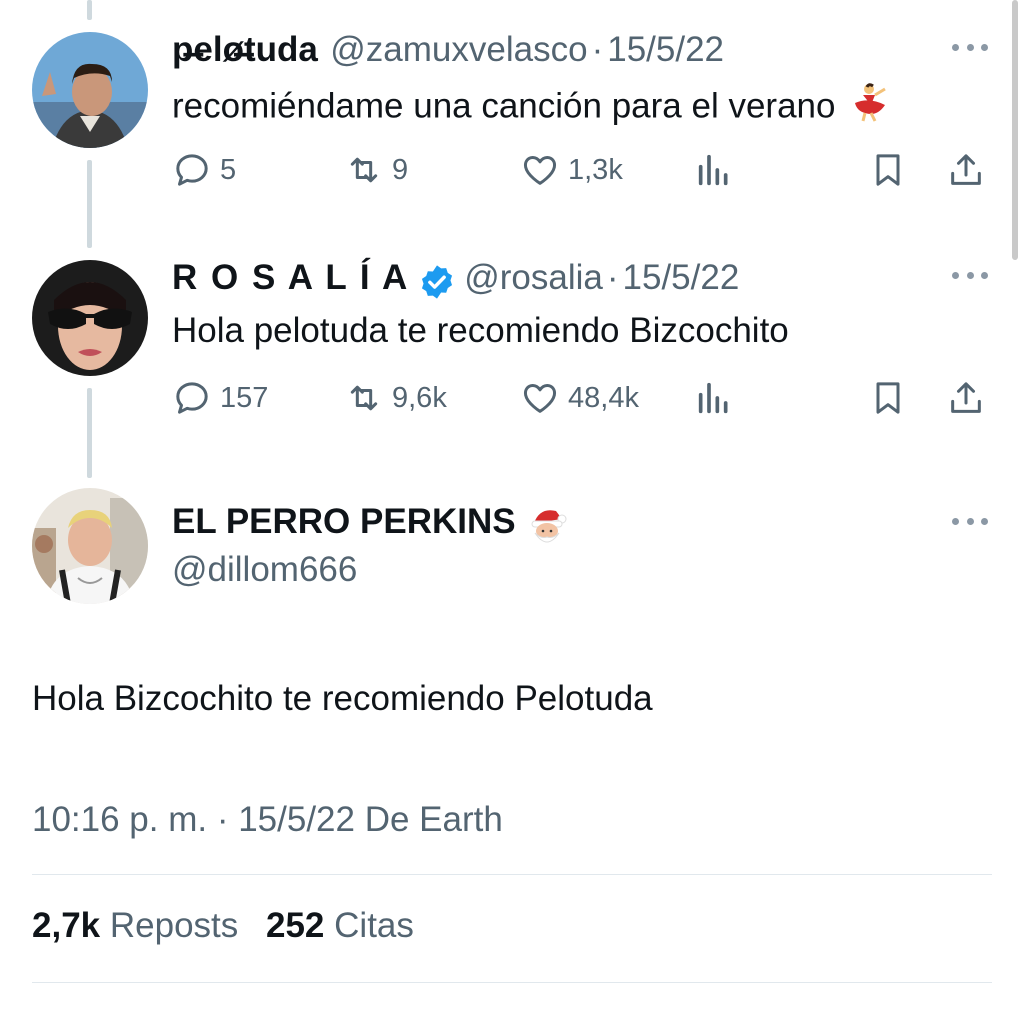  What do you see at coordinates (547, 528) in the screenshot?
I see `santa-emoji-icon` at bounding box center [547, 528].